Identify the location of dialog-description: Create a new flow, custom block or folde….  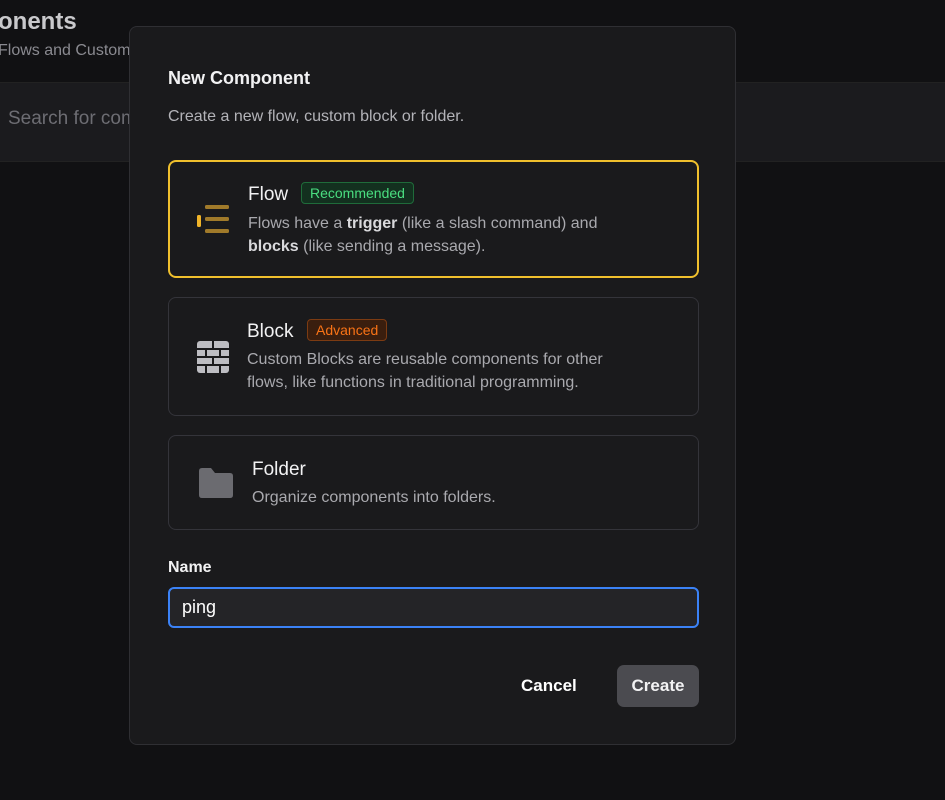
(316, 116).